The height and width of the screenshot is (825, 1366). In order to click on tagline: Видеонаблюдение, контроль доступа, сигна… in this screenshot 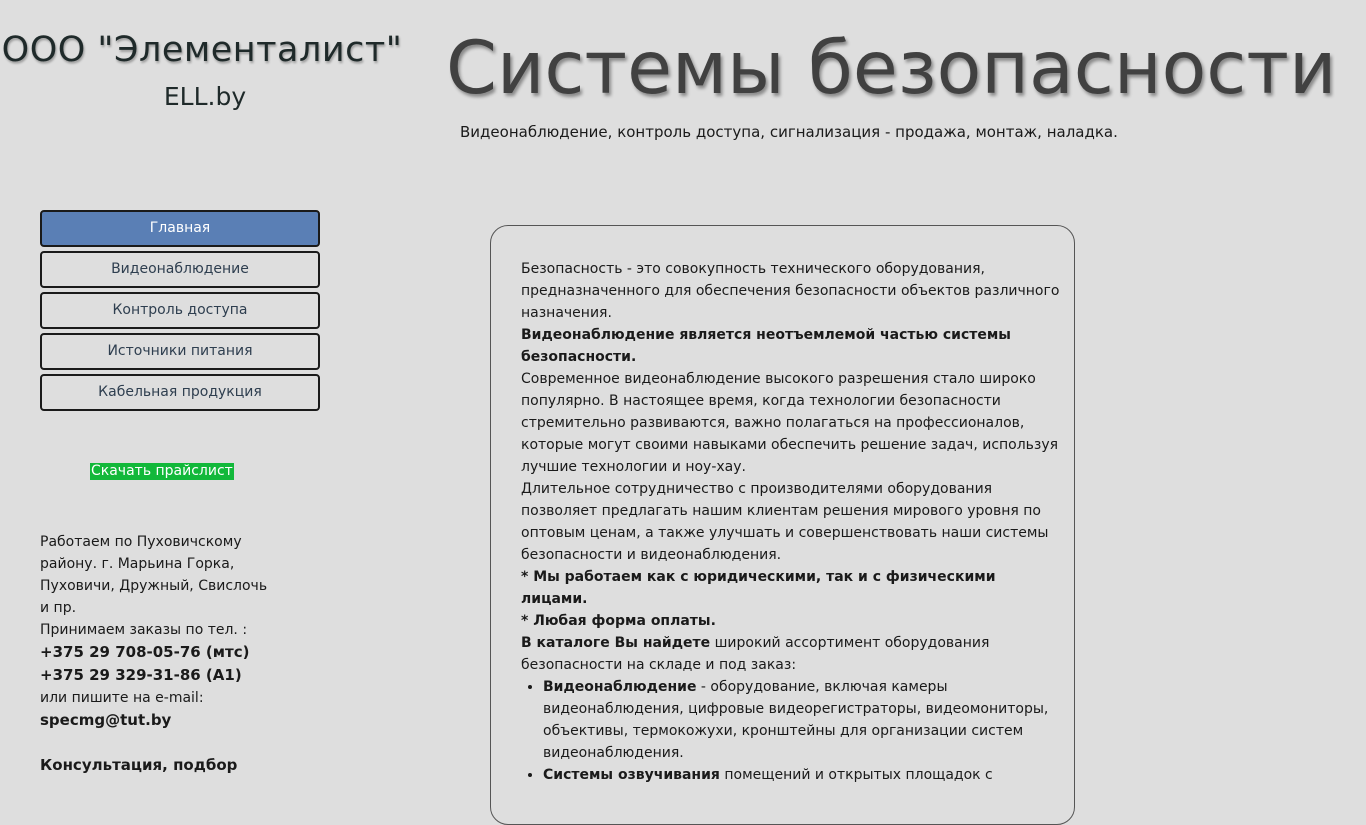, I will do `click(789, 132)`.